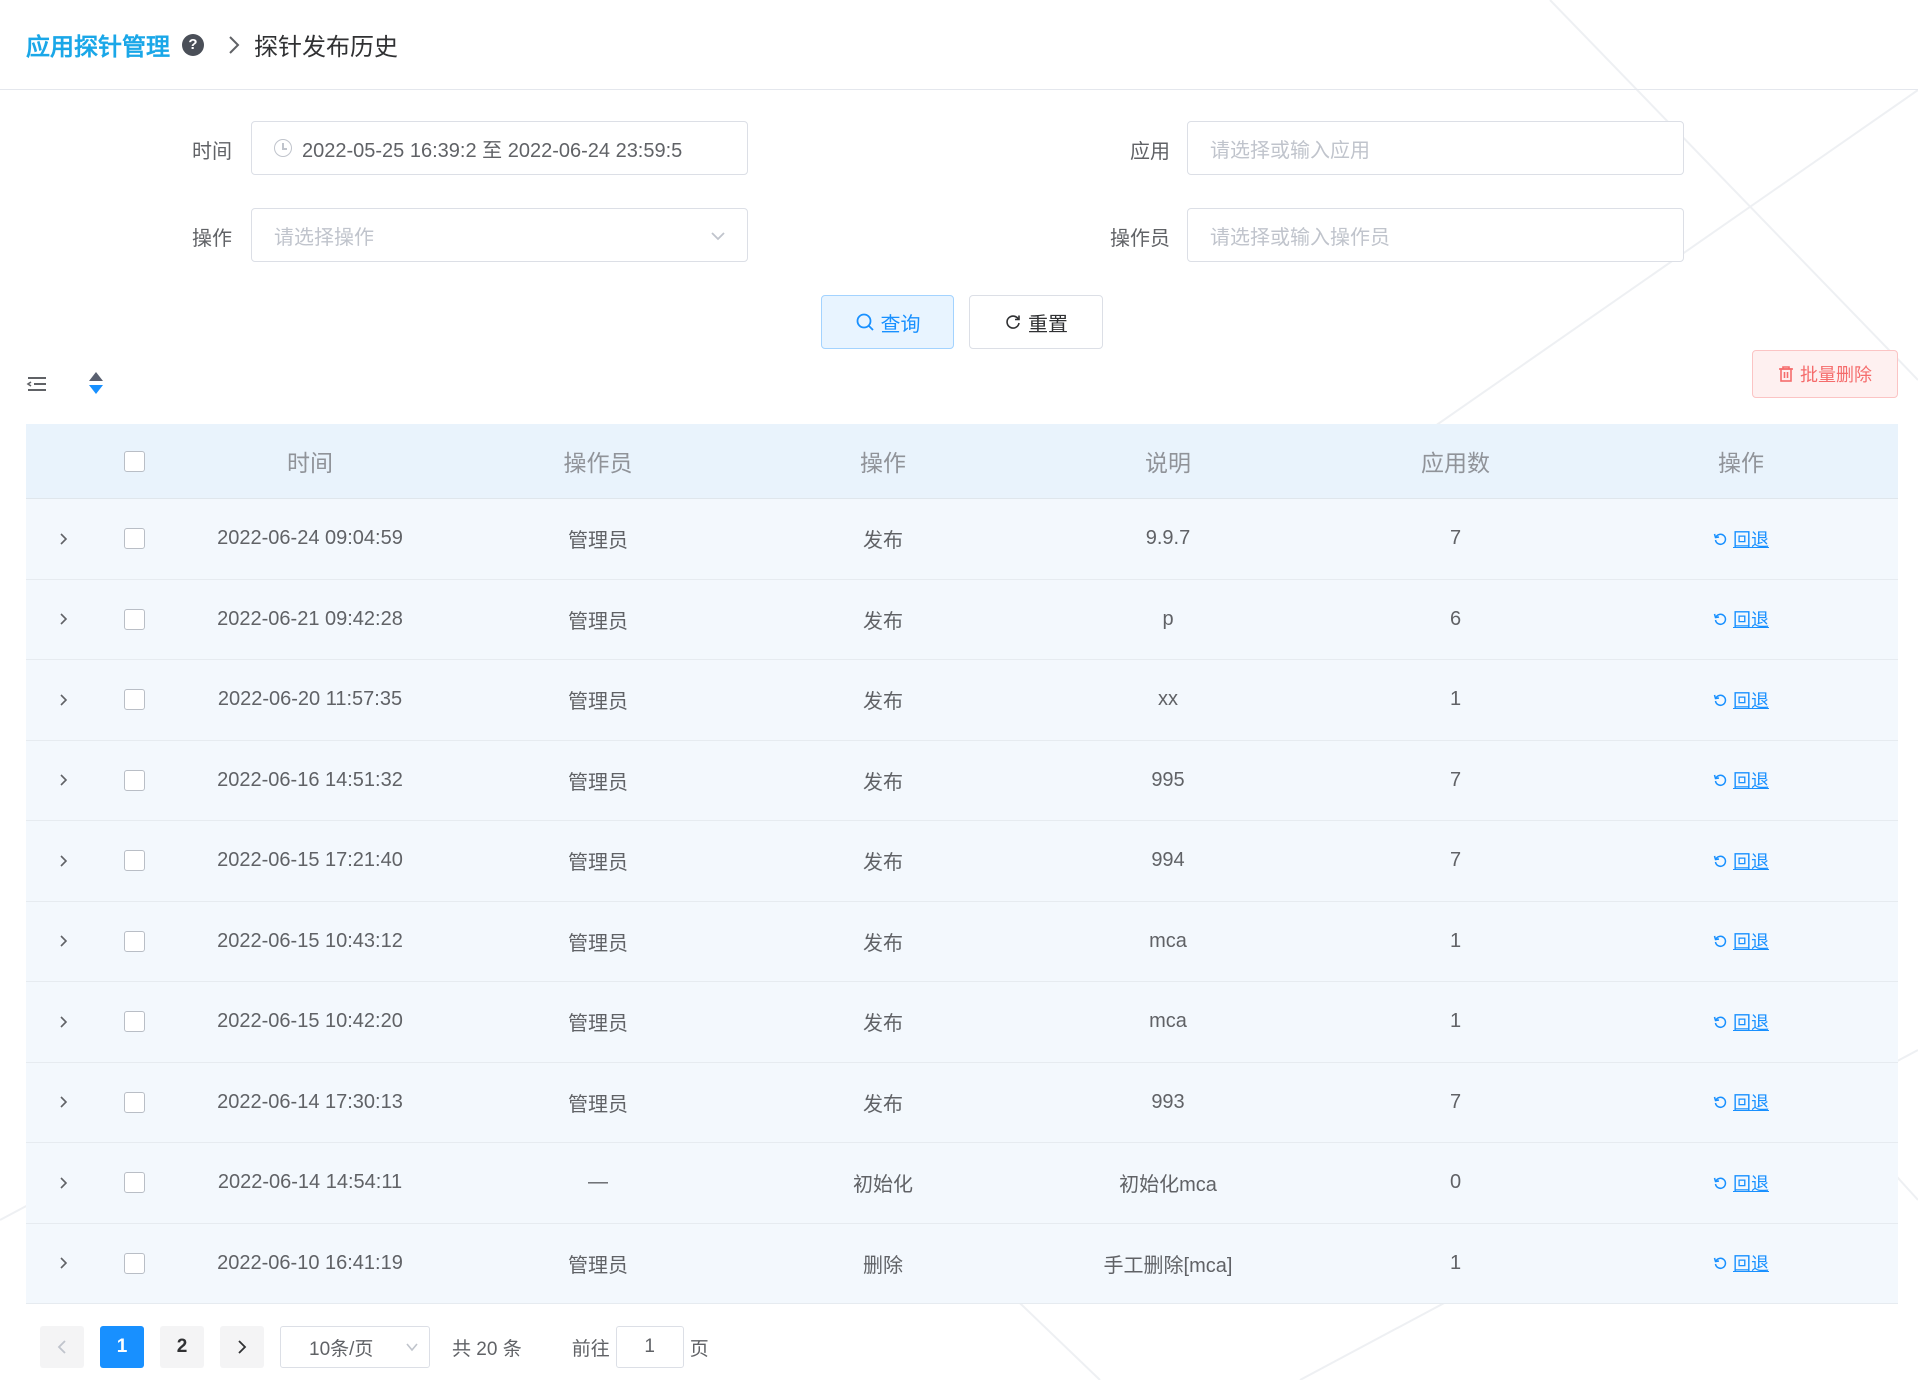 The image size is (1918, 1380). Describe the element at coordinates (96, 385) in the screenshot. I see `sort-icon` at that location.